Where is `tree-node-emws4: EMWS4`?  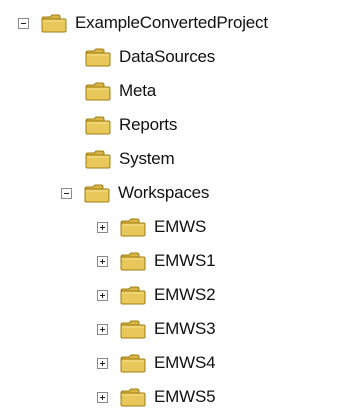 tree-node-emws4: EMWS4 is located at coordinates (156, 363).